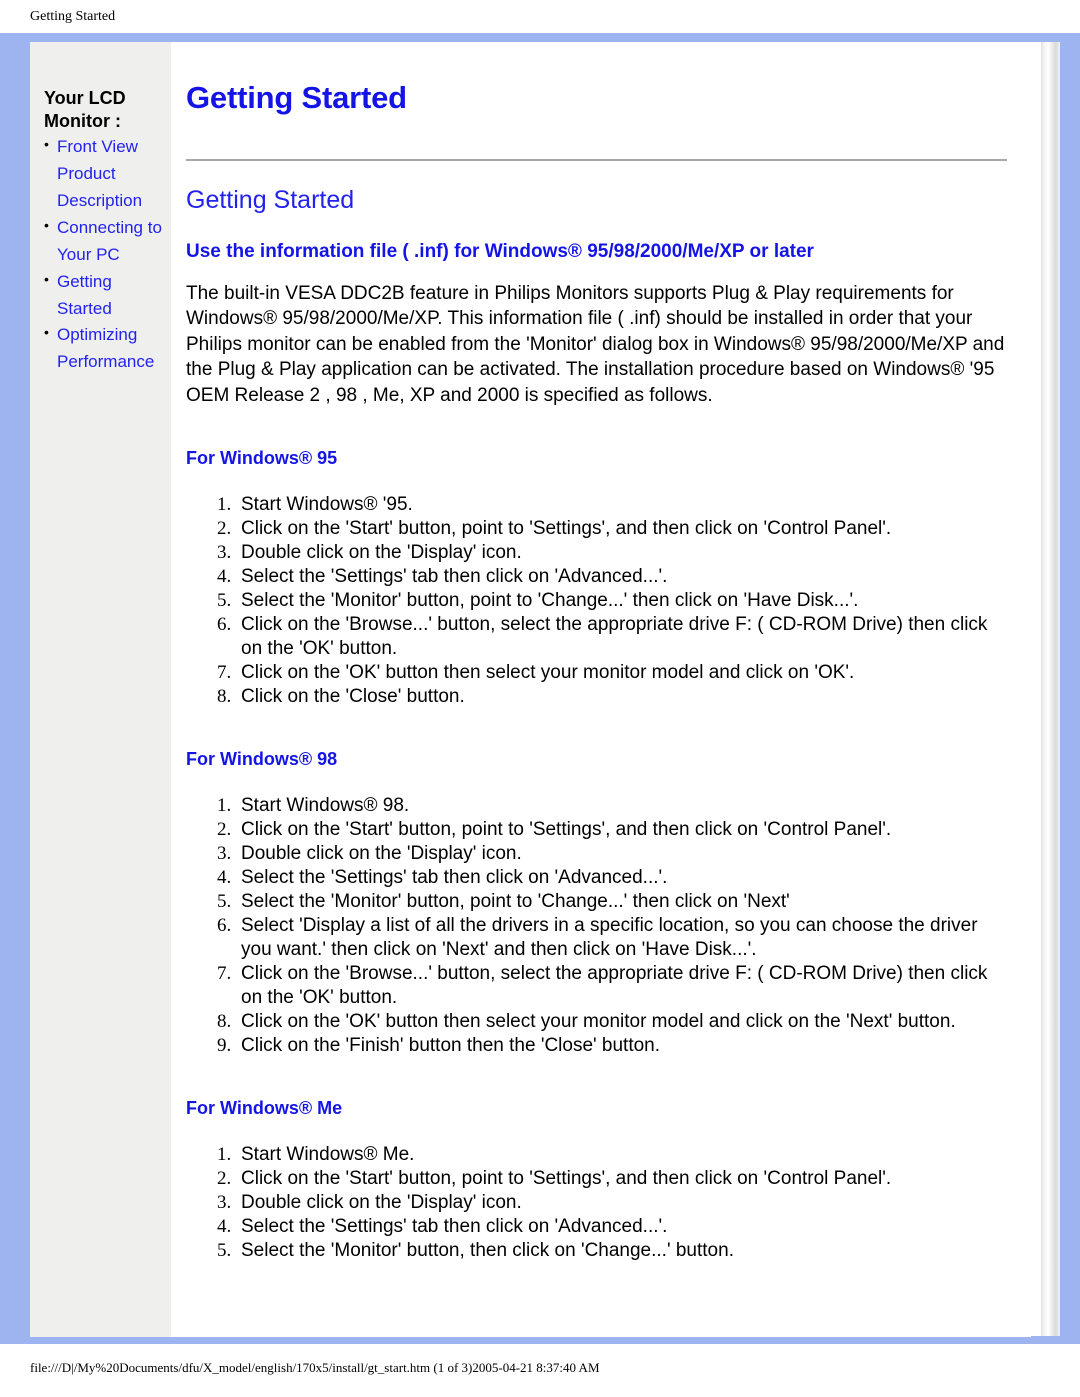  I want to click on subsection-heading-windows-95: For Windows® 95, so click(262, 458).